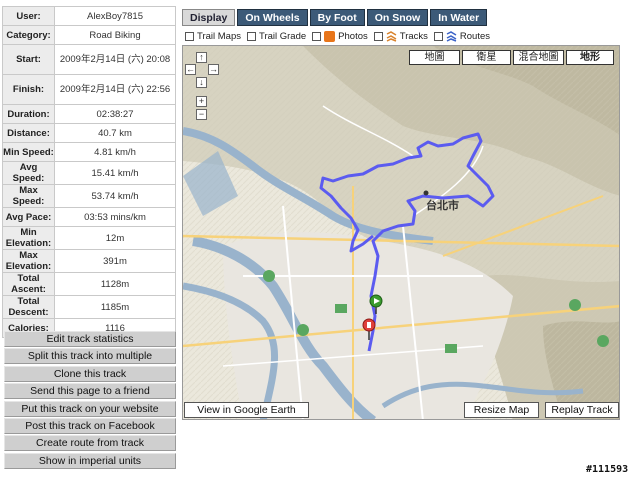 This screenshot has width=640, height=479. What do you see at coordinates (28, 261) in the screenshot?
I see `stat-label: Max Elevation:` at bounding box center [28, 261].